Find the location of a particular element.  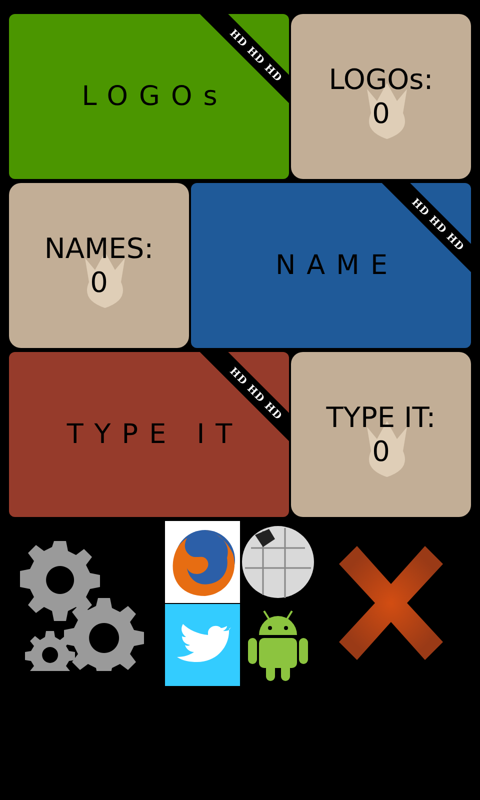

mode-tile: TYPE IT HD HD HD is located at coordinates (149, 434).